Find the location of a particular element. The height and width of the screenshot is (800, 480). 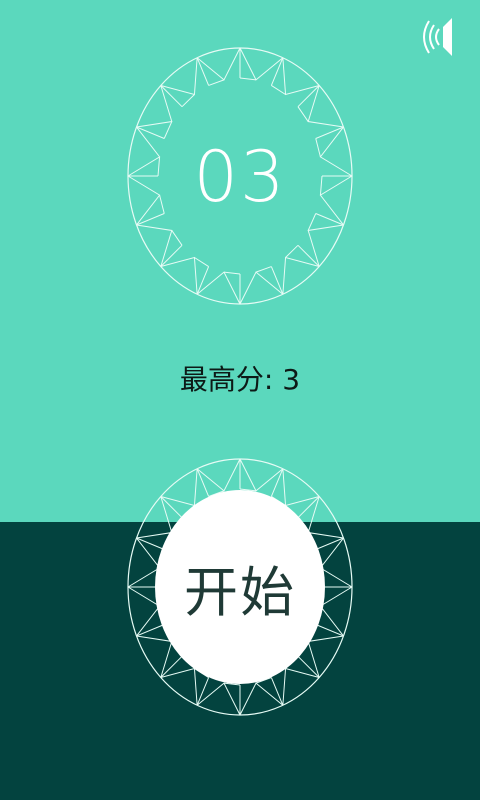

start-button-label: 开始 is located at coordinates (240, 592).